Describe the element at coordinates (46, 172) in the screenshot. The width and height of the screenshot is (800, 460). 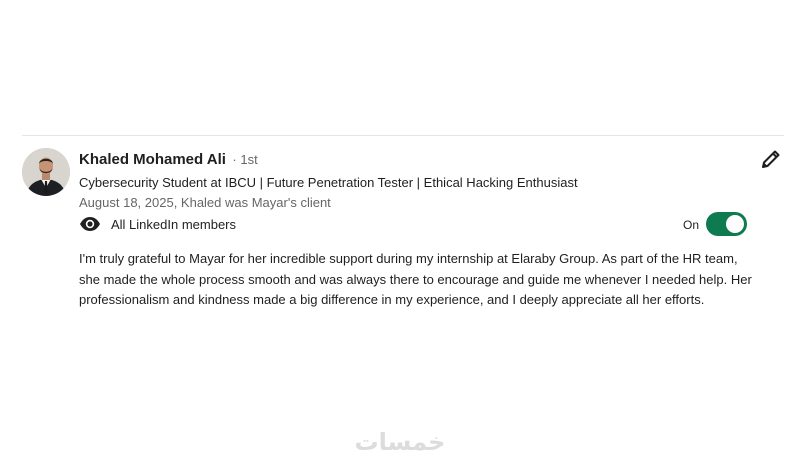
I see `avatar` at that location.